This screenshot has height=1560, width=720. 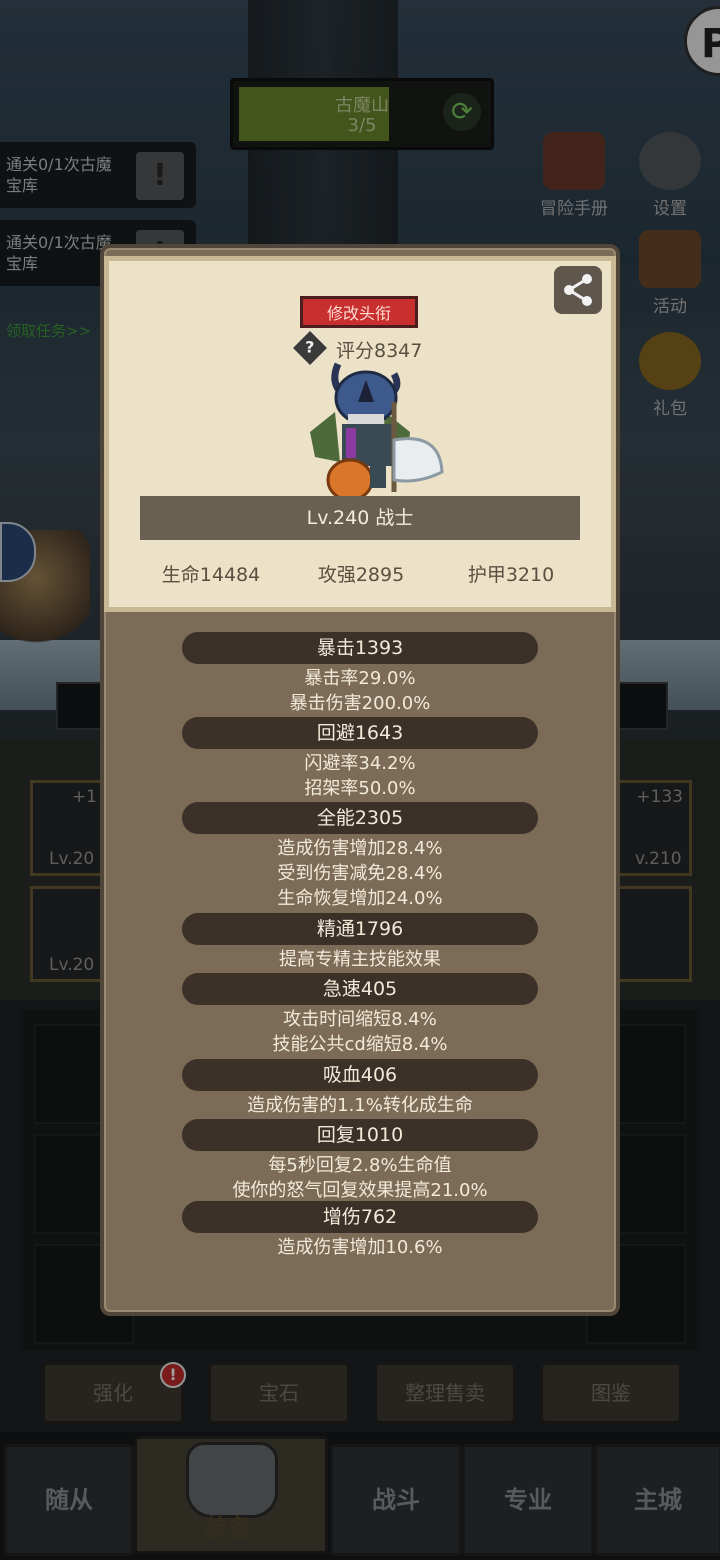 I want to click on stat-line: 每5秒回复2.8%生命值, so click(x=360, y=1165).